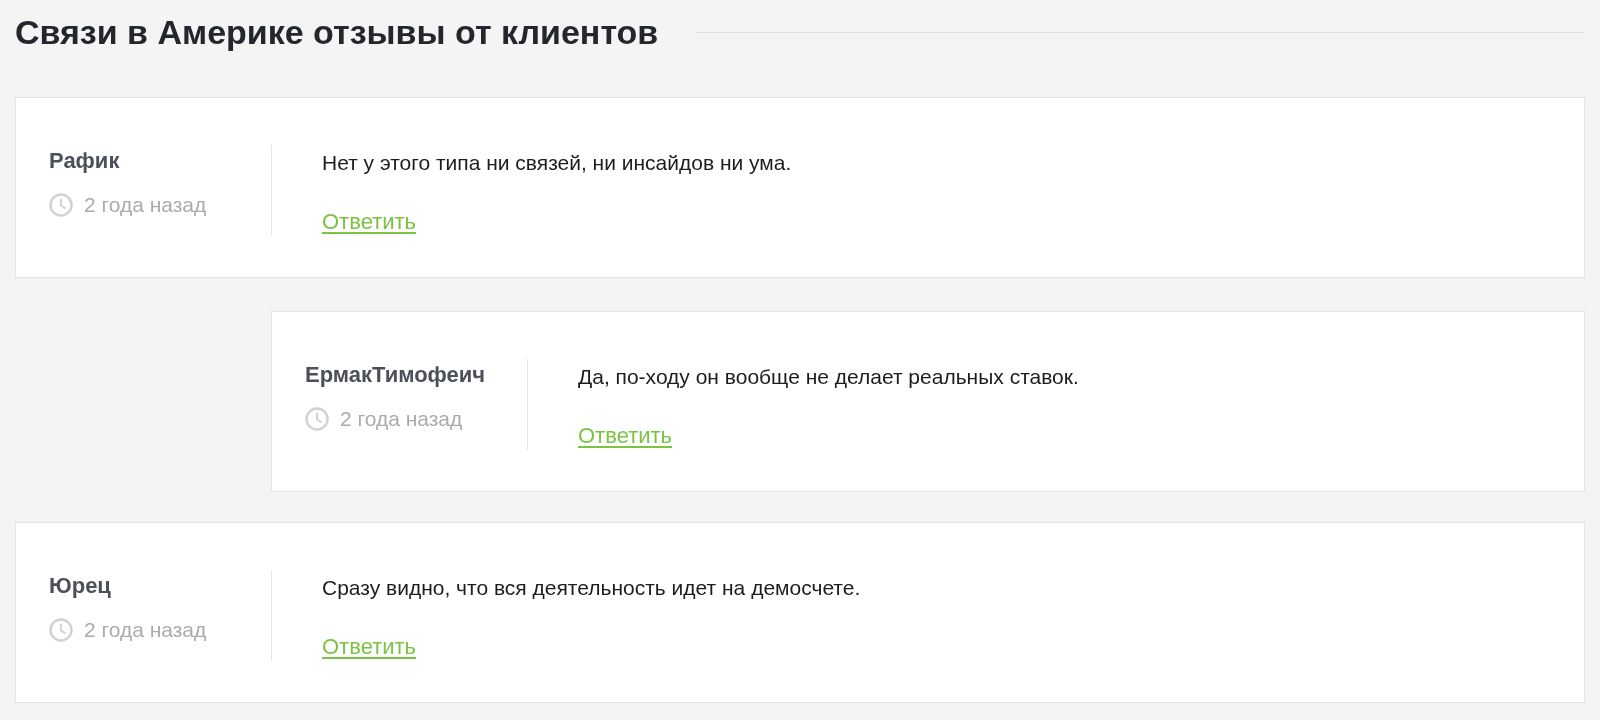 The height and width of the screenshot is (720, 1600). Describe the element at coordinates (591, 588) in the screenshot. I see `comment-text: Сразу видно, что вся деятельность идет на демосчете.` at that location.